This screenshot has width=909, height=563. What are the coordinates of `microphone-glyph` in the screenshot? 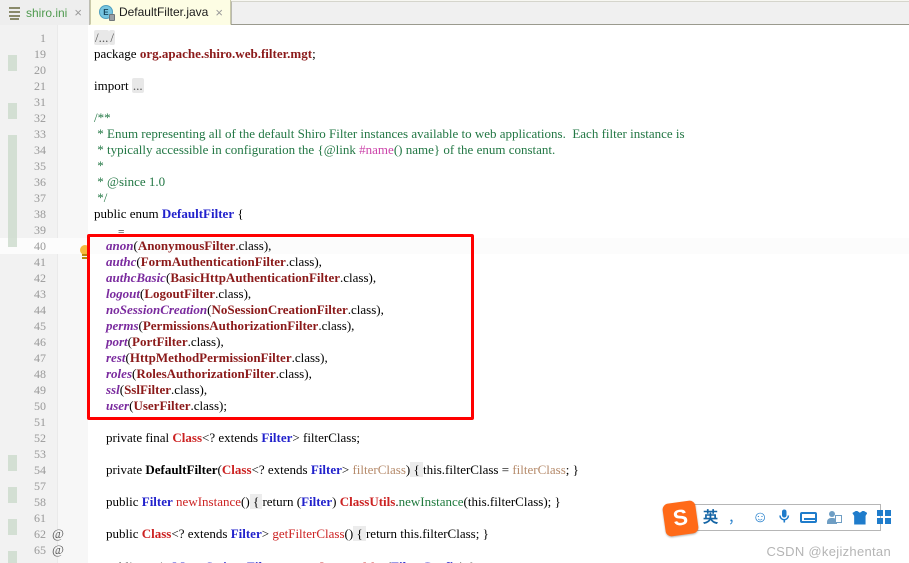 It's located at (784, 516).